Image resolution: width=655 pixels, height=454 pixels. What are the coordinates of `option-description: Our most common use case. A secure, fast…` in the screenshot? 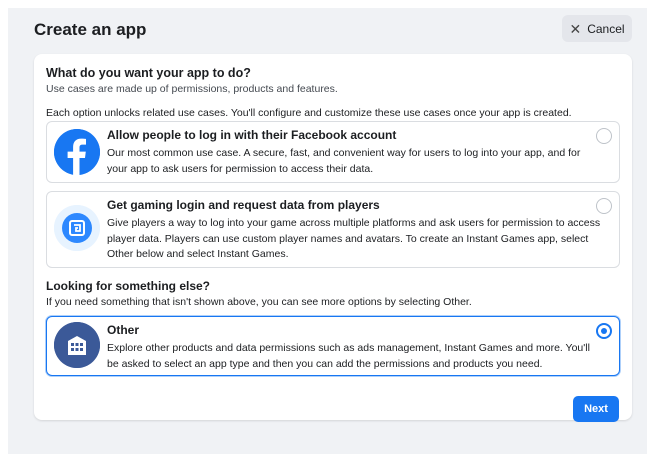 It's located at (344, 161).